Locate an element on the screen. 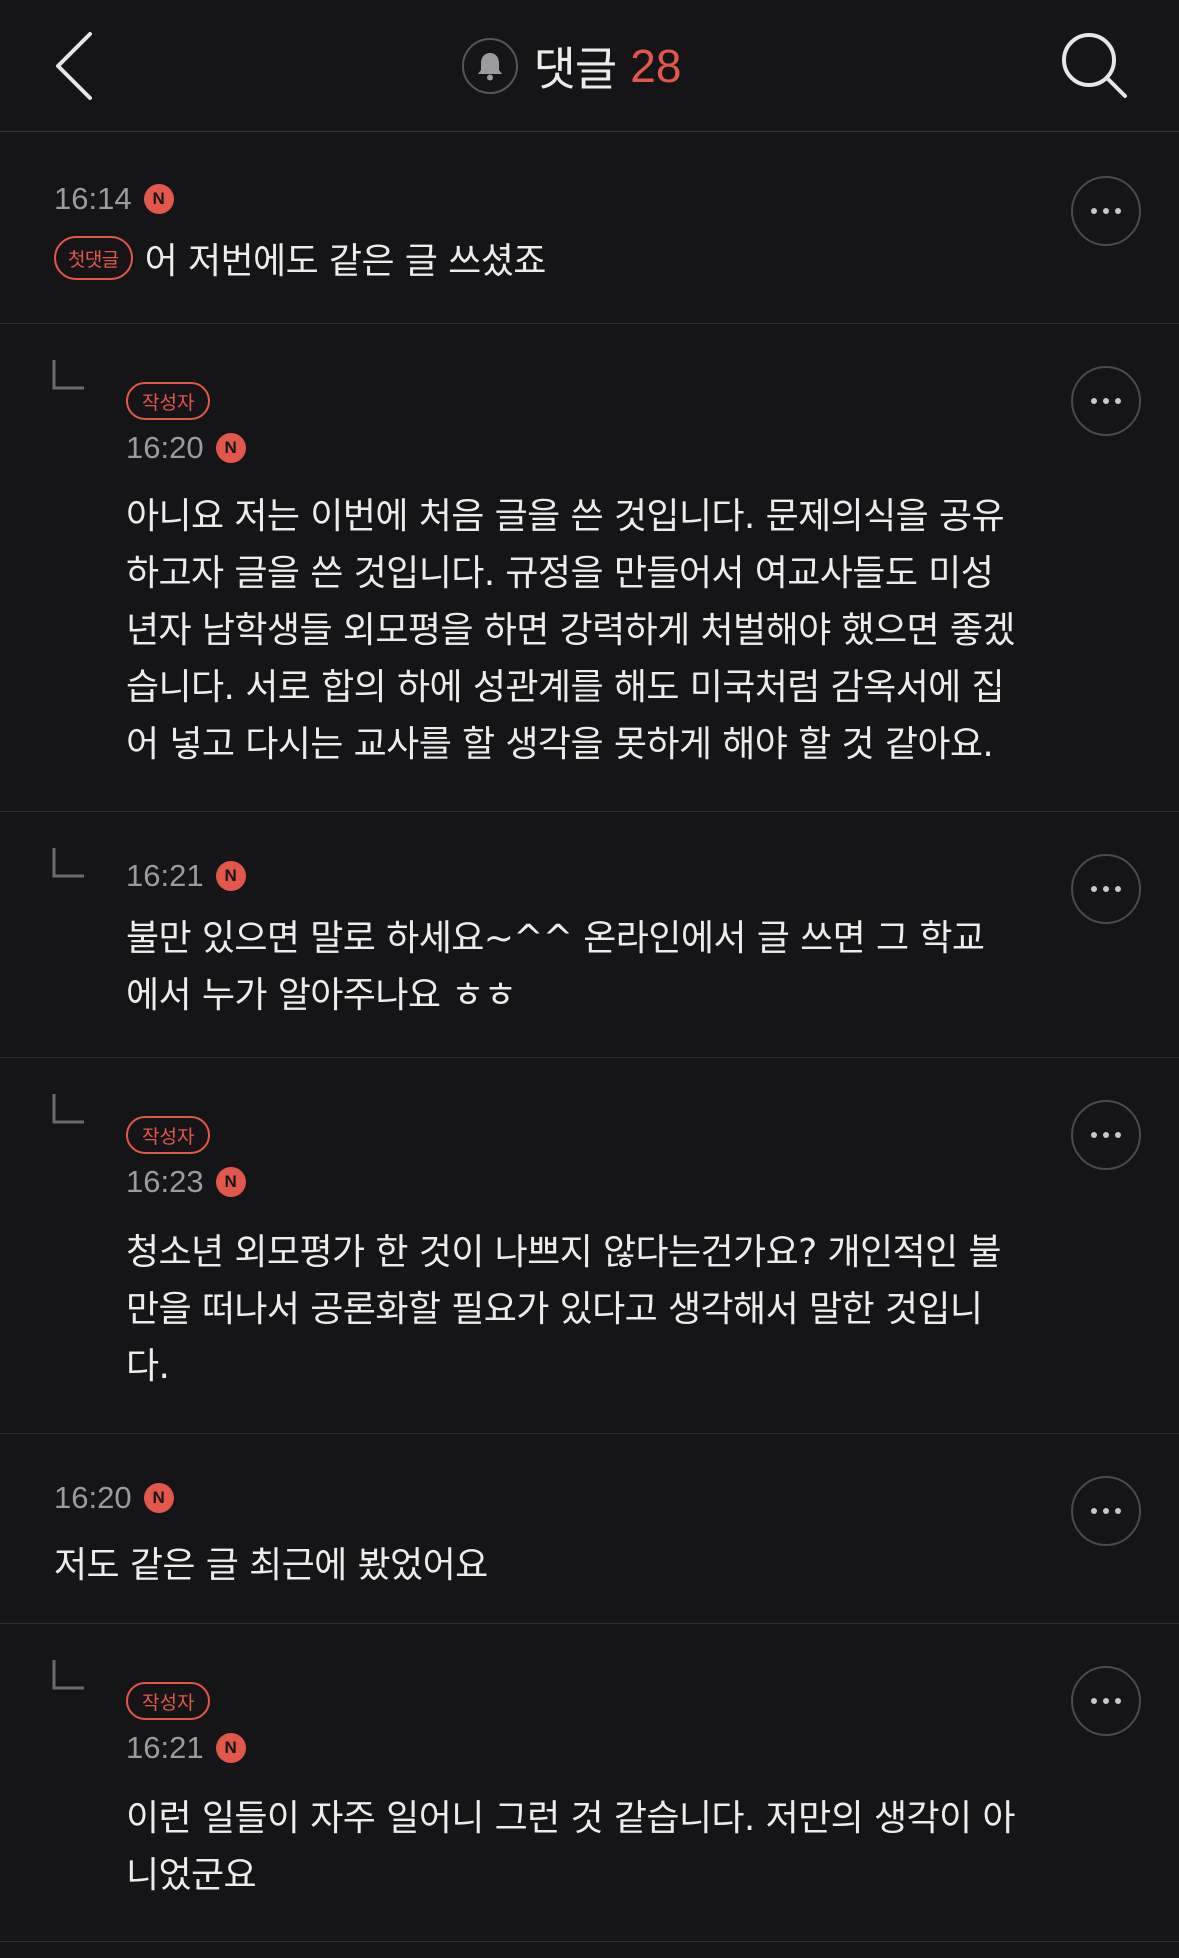 This screenshot has height=1958, width=1179. text-line: 에서 누가 알아주나요 ㅎㅎ is located at coordinates (321, 995).